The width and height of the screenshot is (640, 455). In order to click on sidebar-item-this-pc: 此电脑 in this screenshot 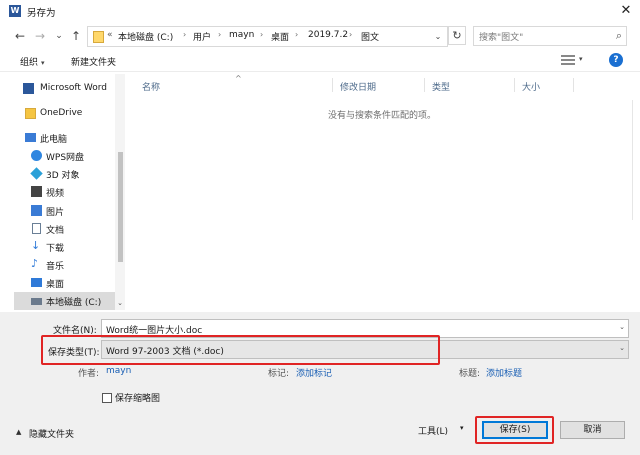, I will do `click(65, 138)`.